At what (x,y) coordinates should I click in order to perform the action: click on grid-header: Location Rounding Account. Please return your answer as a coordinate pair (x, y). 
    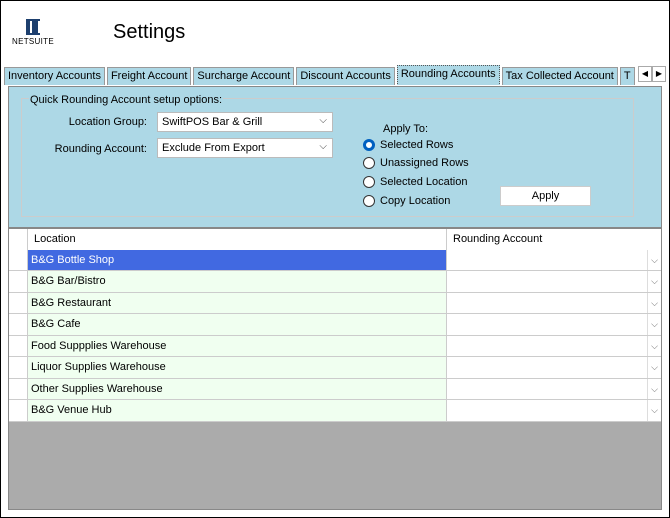
    Looking at the image, I should click on (335, 240).